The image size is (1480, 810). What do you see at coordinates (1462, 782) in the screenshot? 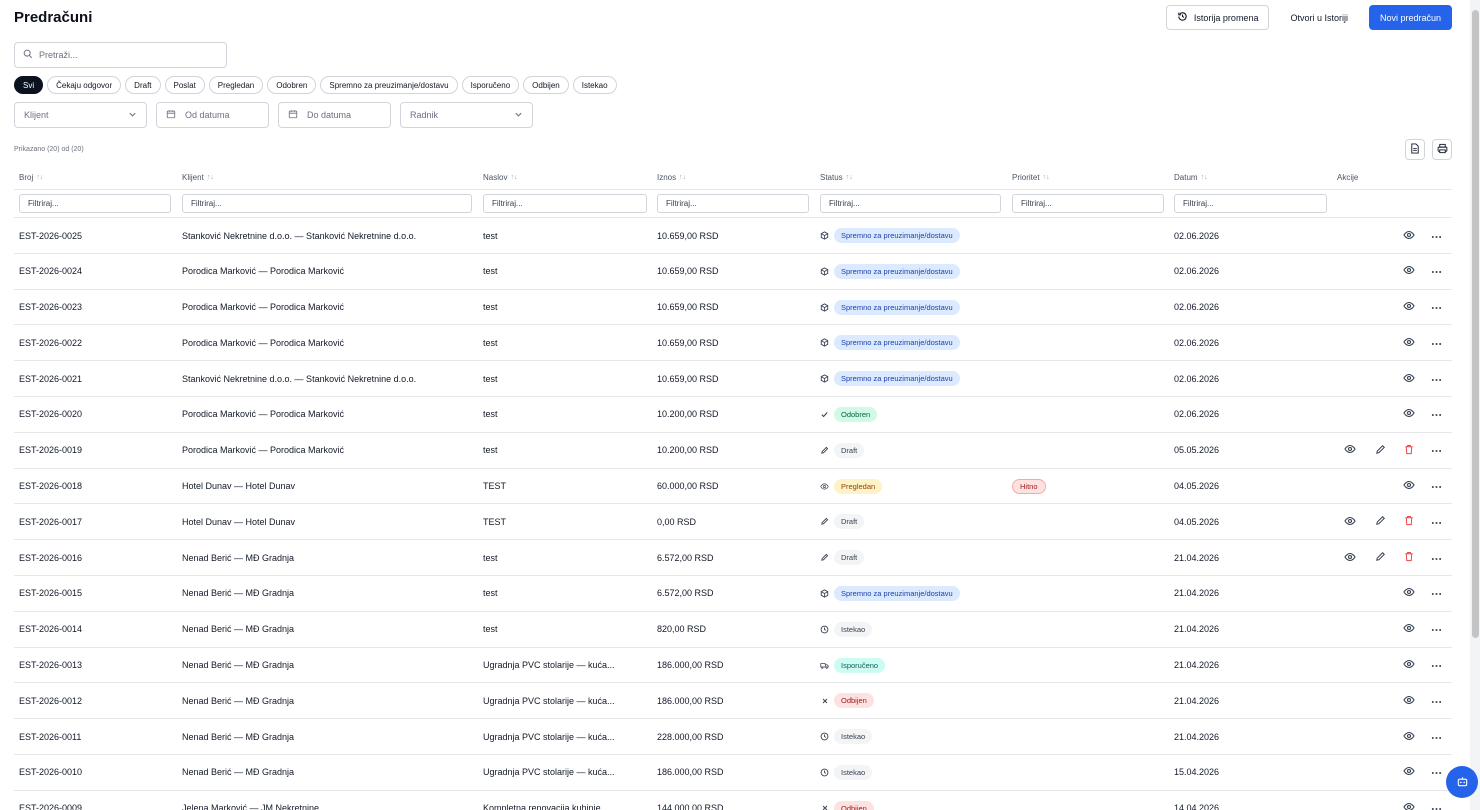
I see `assistant-fab-button` at bounding box center [1462, 782].